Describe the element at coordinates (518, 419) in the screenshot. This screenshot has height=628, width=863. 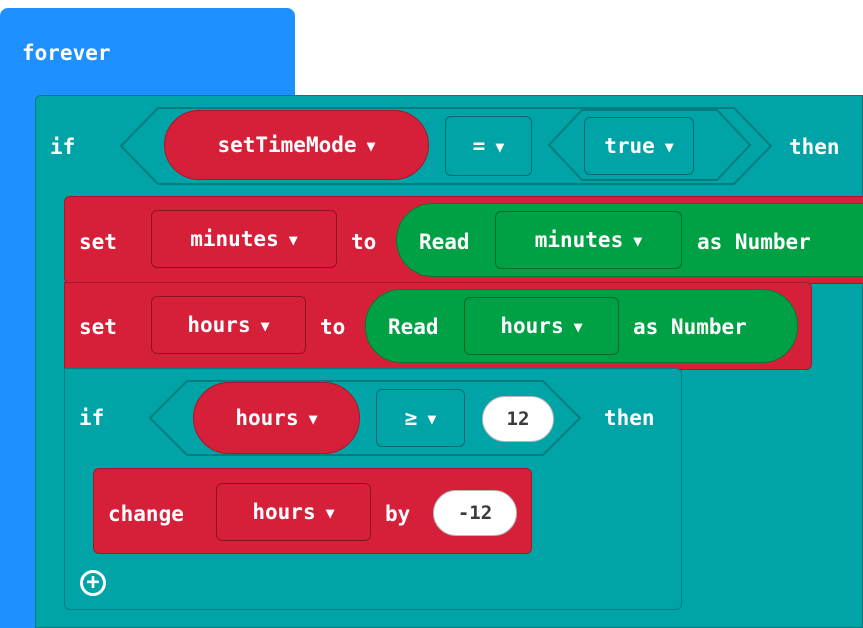
I see `number-input-12: 12` at that location.